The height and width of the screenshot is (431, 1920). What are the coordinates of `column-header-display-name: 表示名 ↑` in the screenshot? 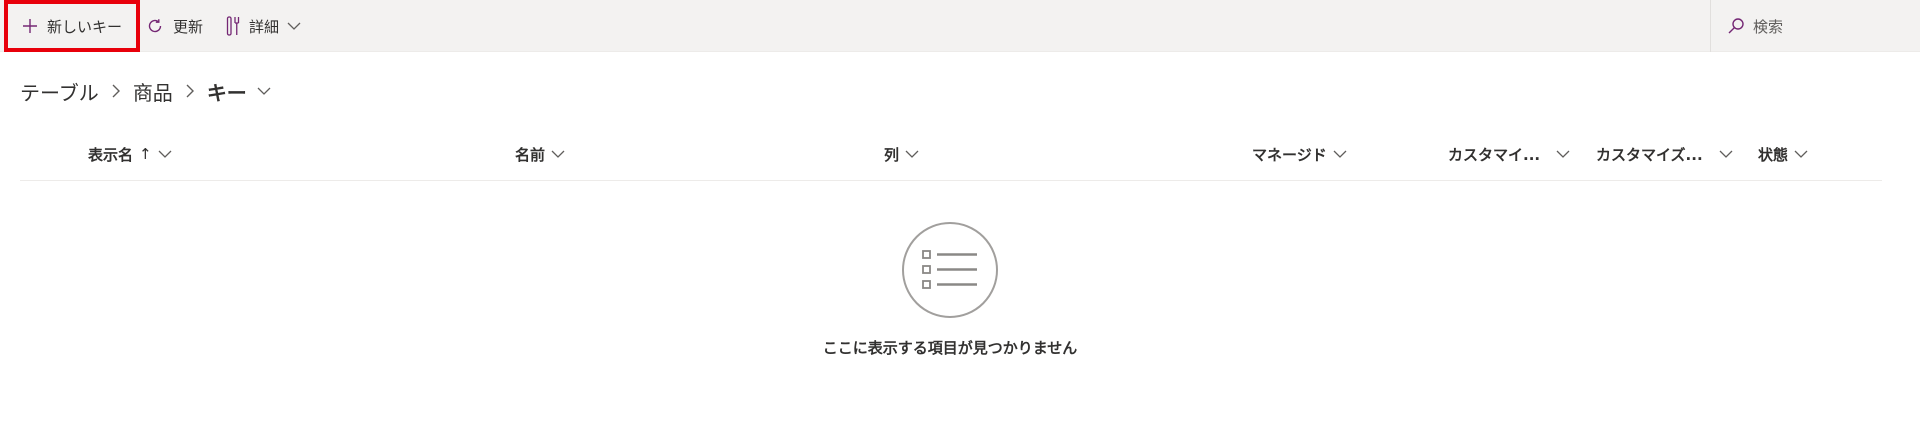 It's located at (130, 154).